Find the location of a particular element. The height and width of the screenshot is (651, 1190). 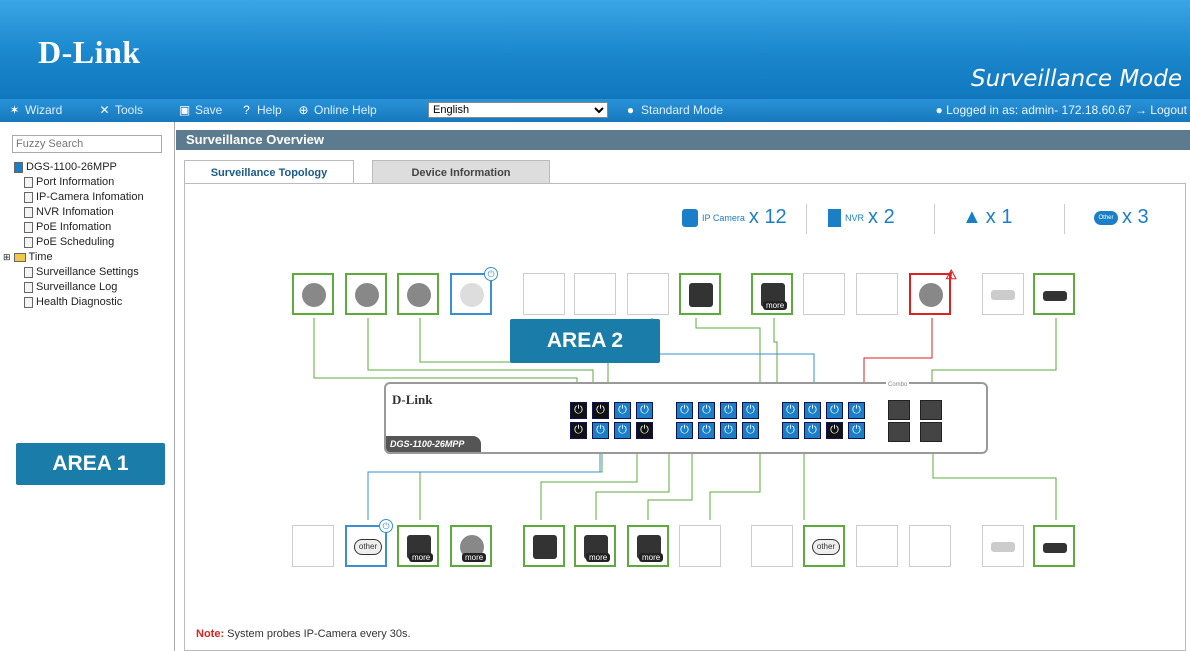

ip-camera-slot: ⏻ is located at coordinates (474, 291).